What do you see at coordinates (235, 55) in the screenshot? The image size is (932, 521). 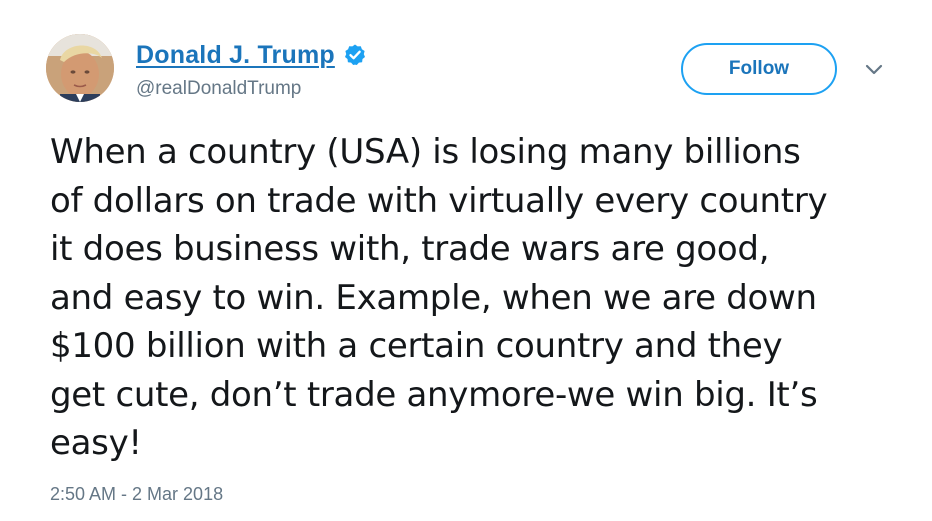 I see `author-display-name: Donald J. Trump` at bounding box center [235, 55].